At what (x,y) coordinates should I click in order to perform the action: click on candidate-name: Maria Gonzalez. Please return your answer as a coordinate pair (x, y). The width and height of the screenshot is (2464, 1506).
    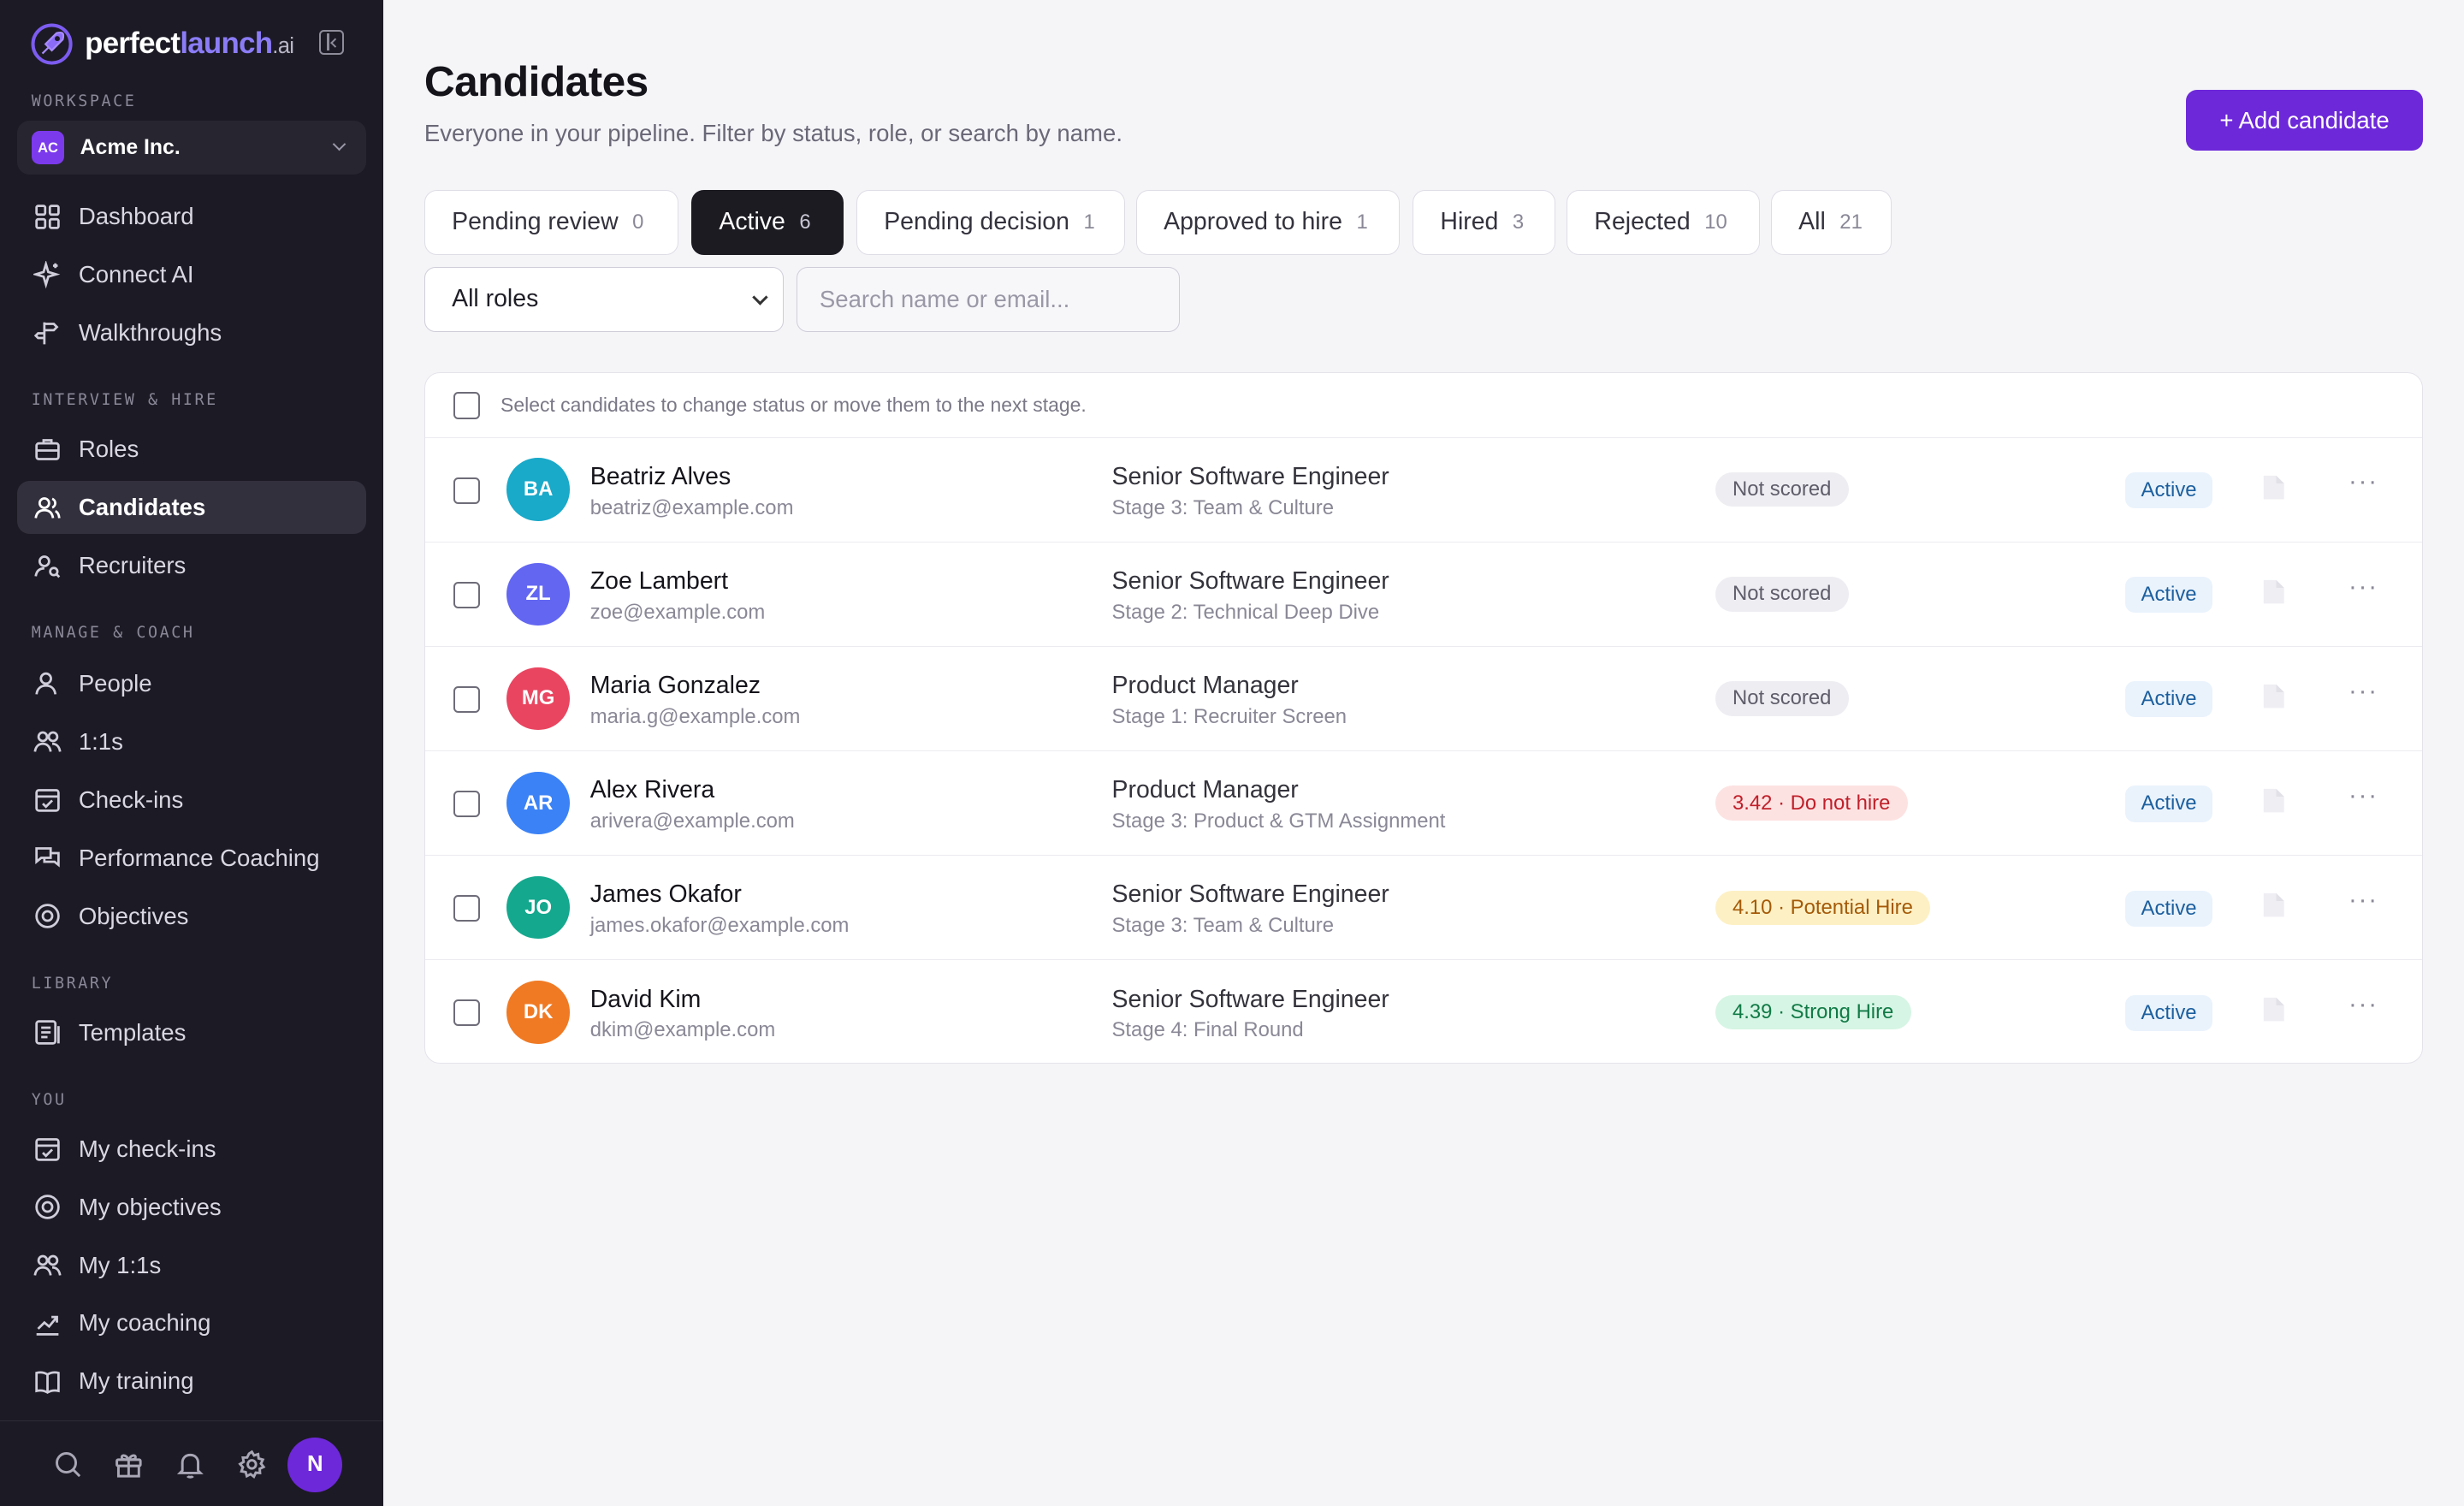
    Looking at the image, I should click on (675, 686).